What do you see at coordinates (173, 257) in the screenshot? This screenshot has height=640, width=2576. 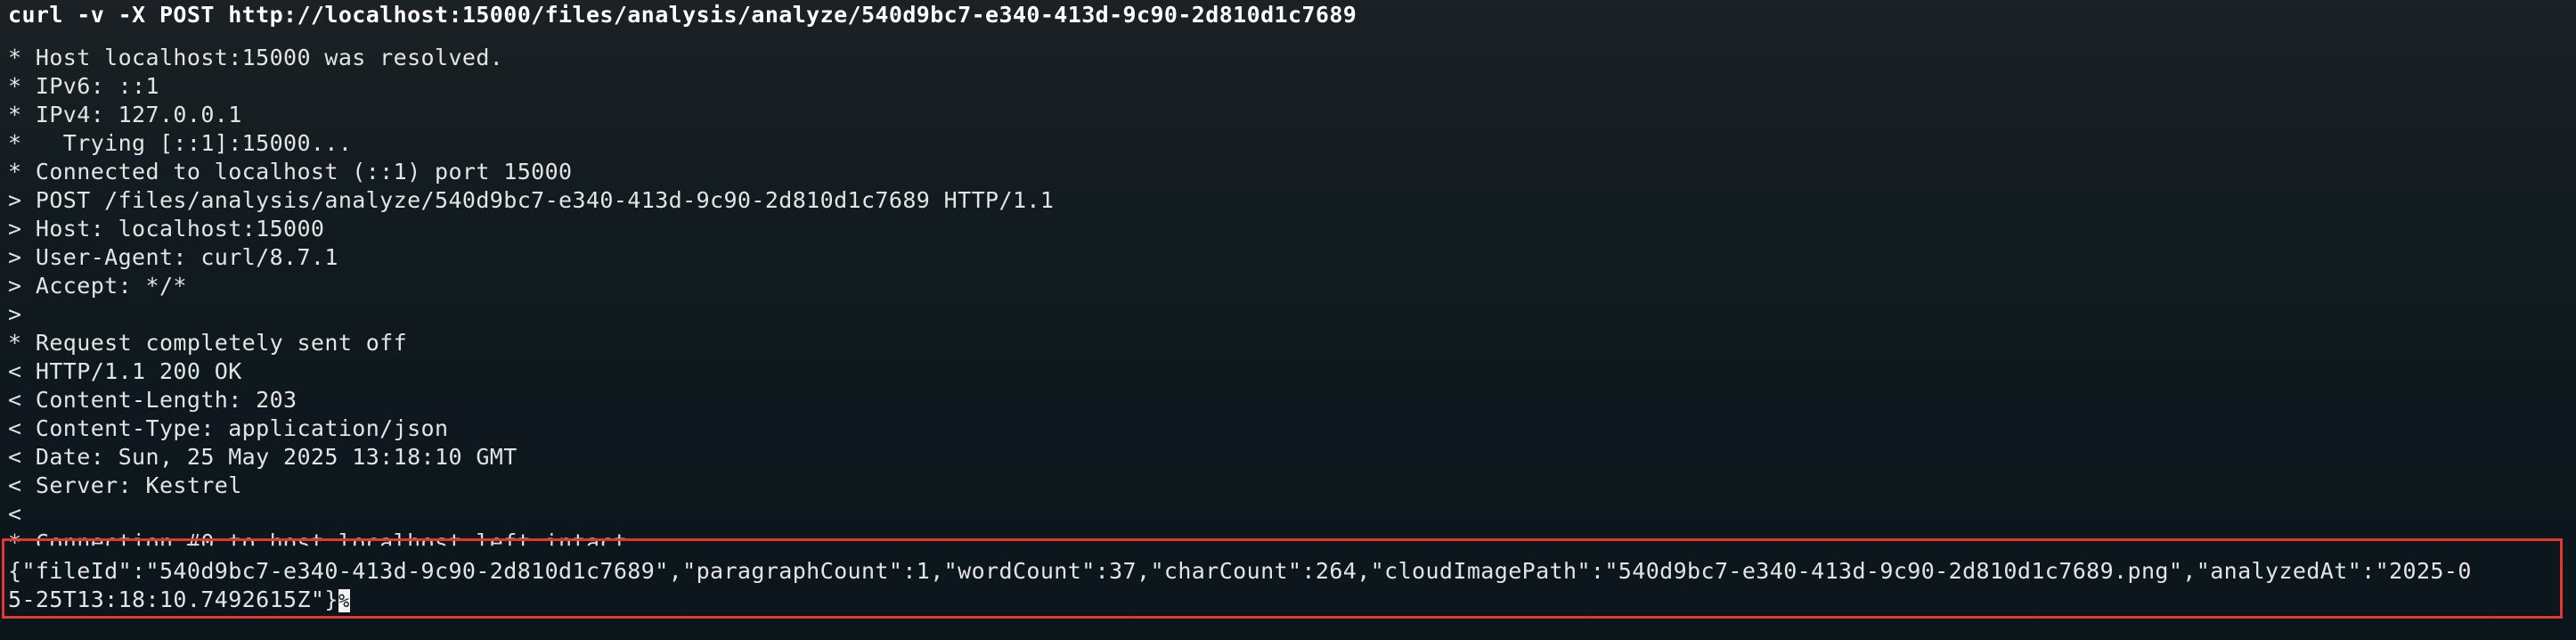 I see `output-line: > User-Agent: curl/8.7.1` at bounding box center [173, 257].